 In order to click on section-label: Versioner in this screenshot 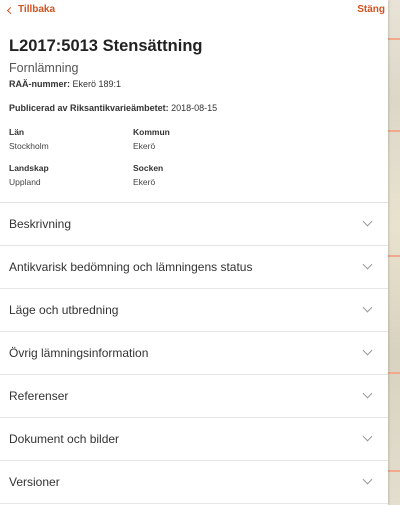, I will do `click(34, 482)`.